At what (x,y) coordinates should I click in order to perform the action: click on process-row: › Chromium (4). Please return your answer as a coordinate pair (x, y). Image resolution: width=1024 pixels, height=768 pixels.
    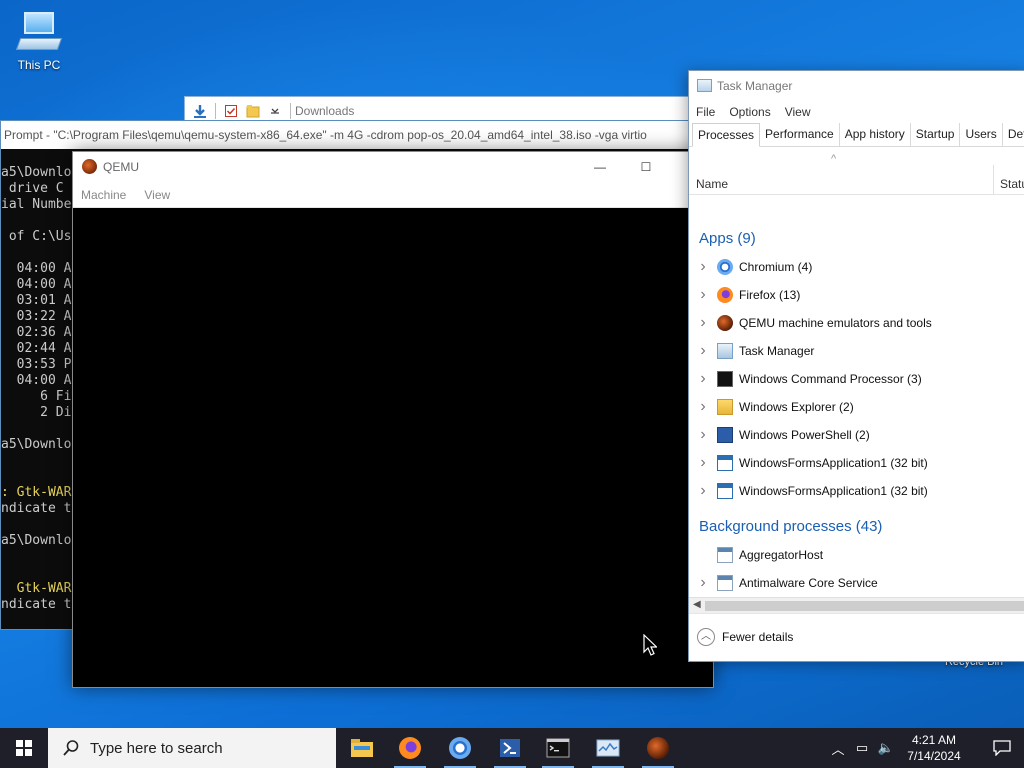
    Looking at the image, I should click on (856, 267).